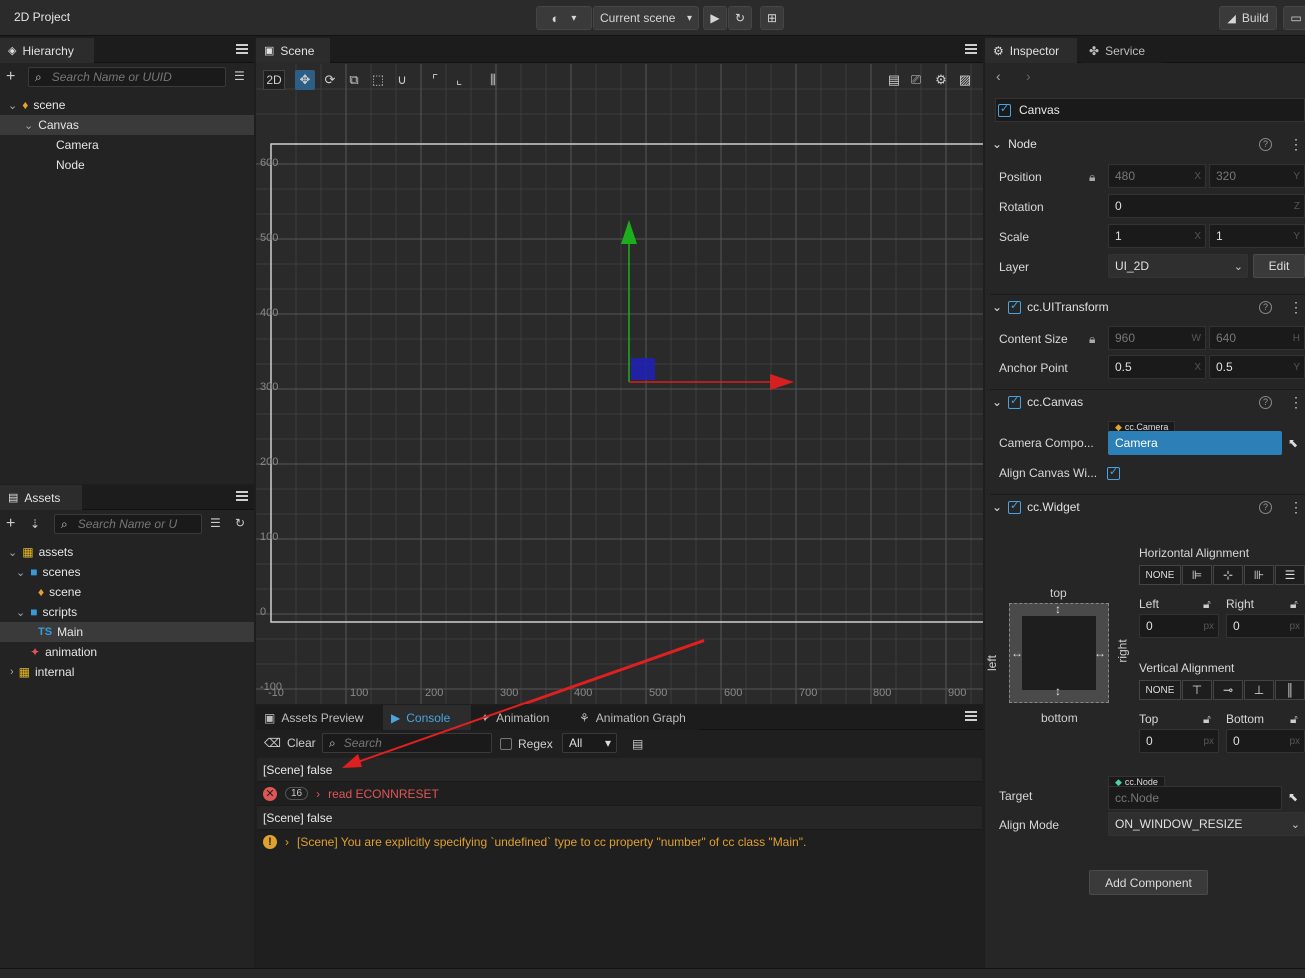 The width and height of the screenshot is (1305, 978). Describe the element at coordinates (1148, 882) in the screenshot. I see `add-component-button: Add Component` at that location.